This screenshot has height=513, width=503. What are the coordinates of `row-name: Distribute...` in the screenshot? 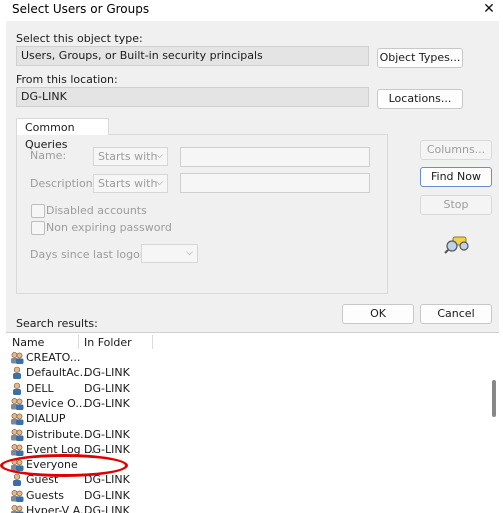 It's located at (58, 434).